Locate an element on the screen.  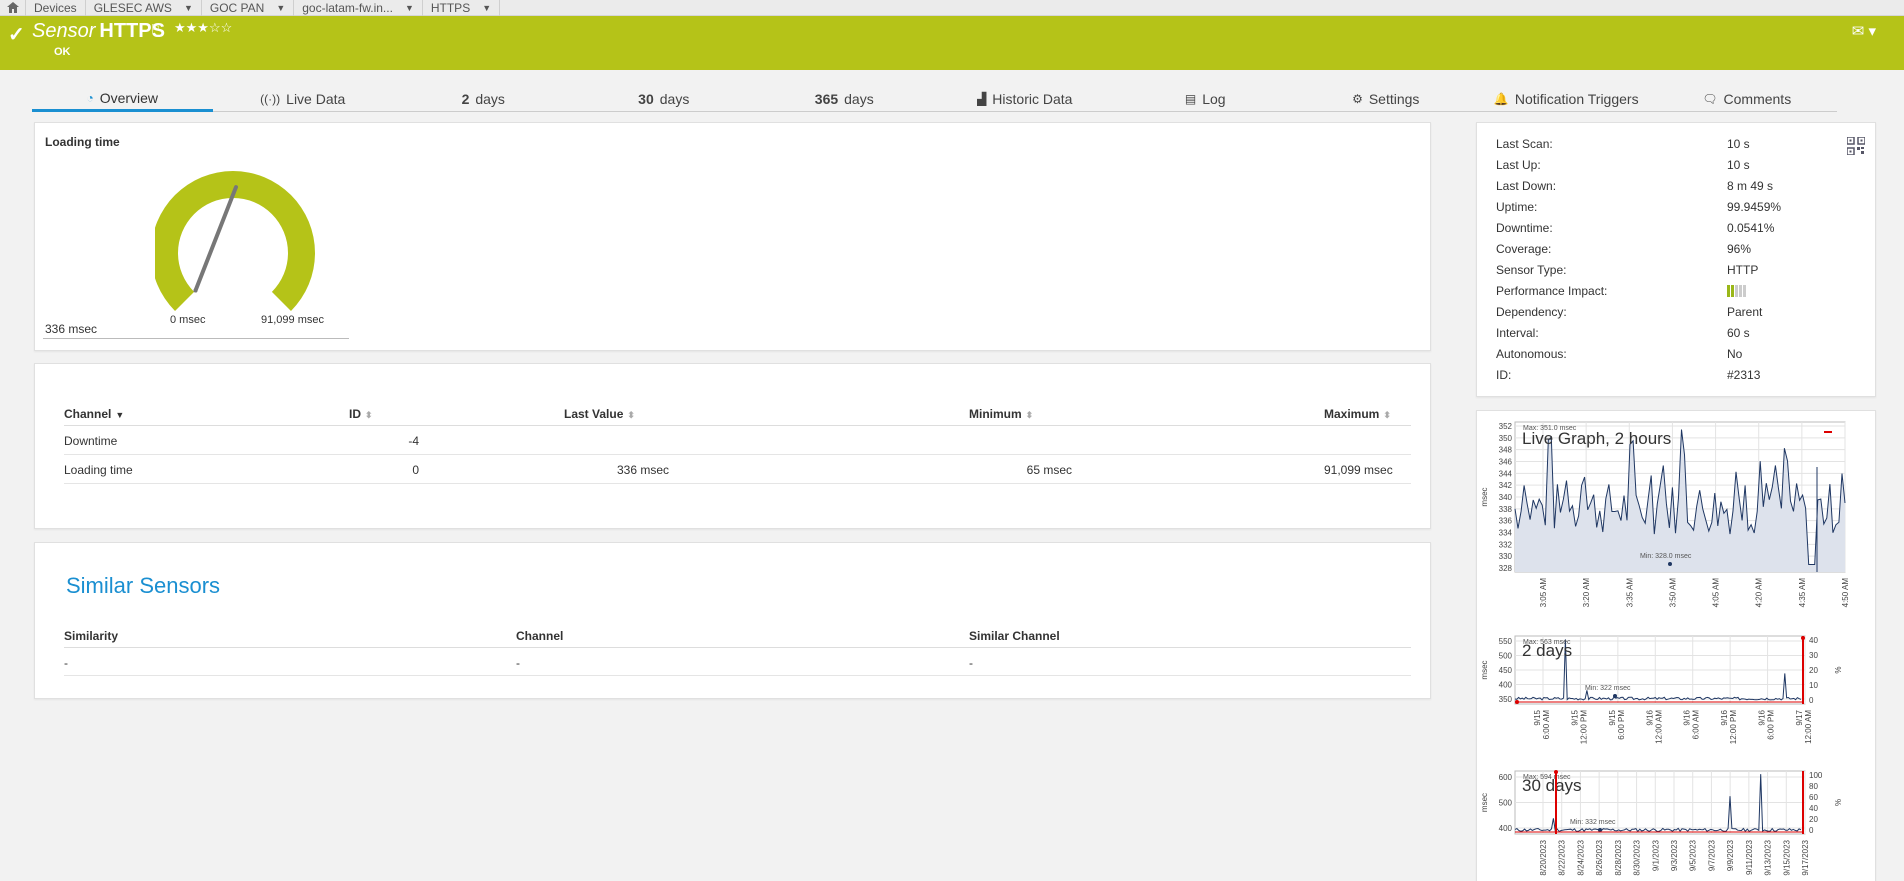
info-value: Parent is located at coordinates (1744, 312).